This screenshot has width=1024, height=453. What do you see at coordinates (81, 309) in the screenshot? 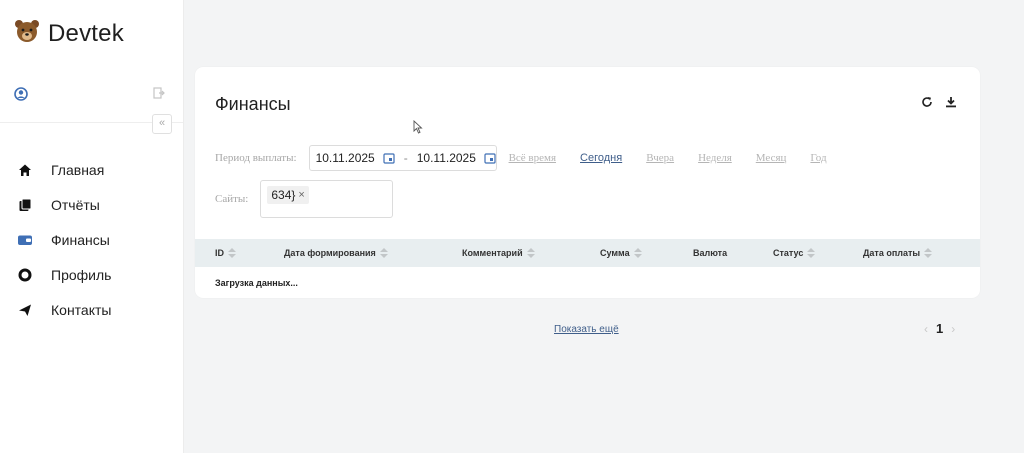
I see `sidebar-item-label: Контакты` at bounding box center [81, 309].